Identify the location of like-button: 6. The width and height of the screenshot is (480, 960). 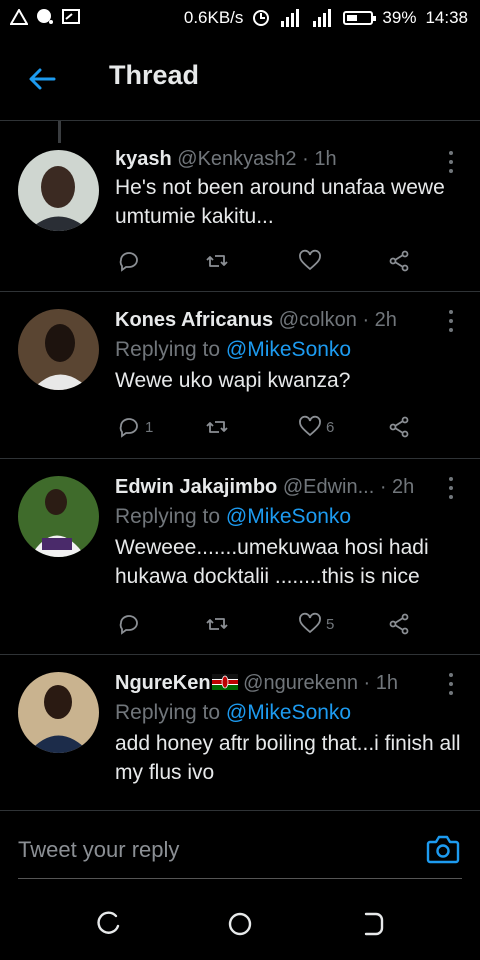
(316, 427).